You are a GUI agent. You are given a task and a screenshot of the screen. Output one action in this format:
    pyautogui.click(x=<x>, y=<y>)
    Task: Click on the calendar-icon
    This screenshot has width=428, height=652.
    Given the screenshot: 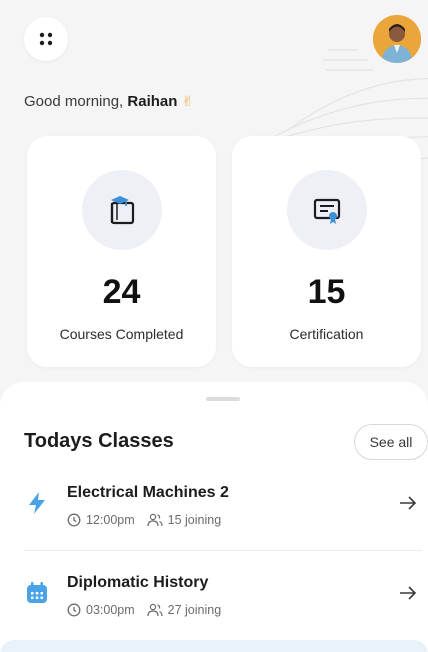 What is the action you would take?
    pyautogui.click(x=37, y=592)
    